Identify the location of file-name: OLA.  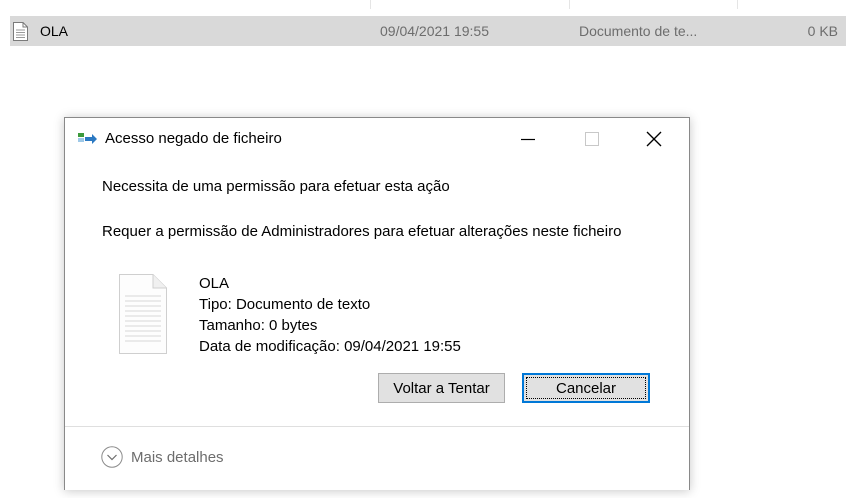
(54, 31).